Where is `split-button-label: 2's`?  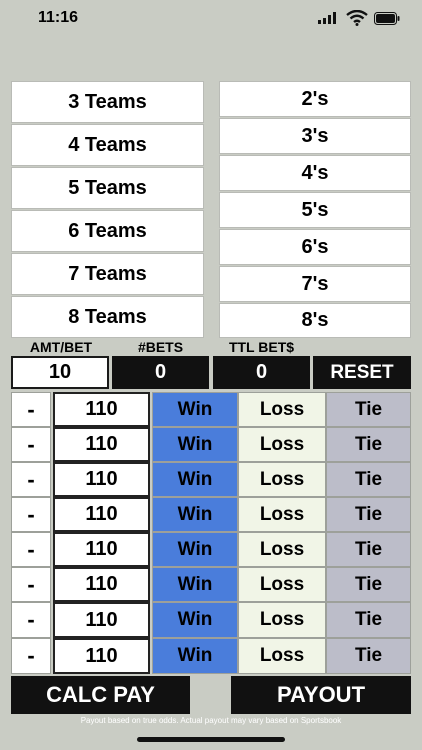
split-button-label: 2's is located at coordinates (315, 98).